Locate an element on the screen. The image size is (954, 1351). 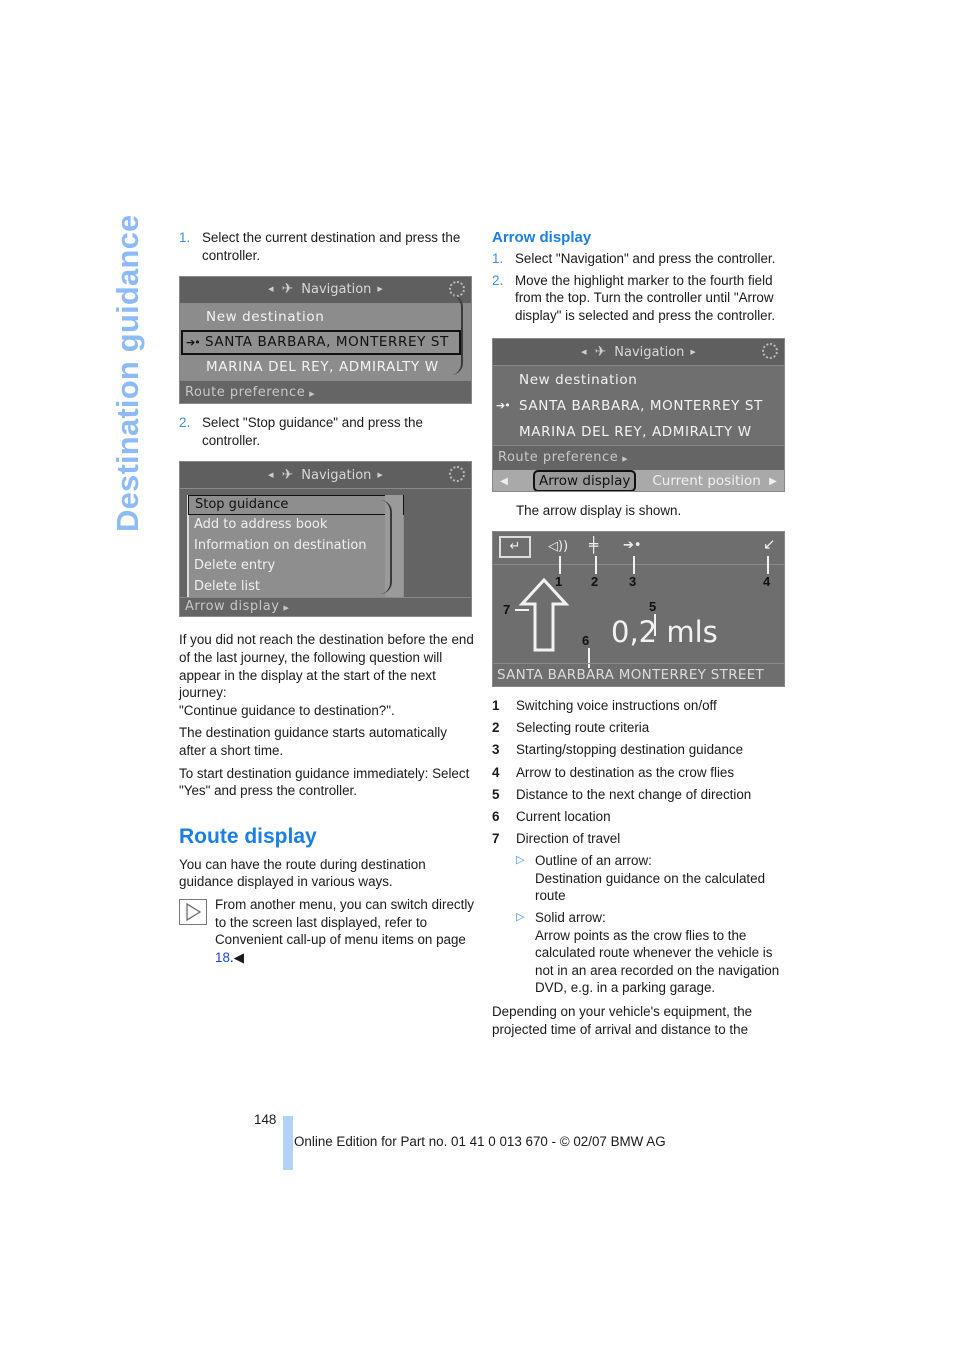
controller-icon is located at coordinates (457, 474).